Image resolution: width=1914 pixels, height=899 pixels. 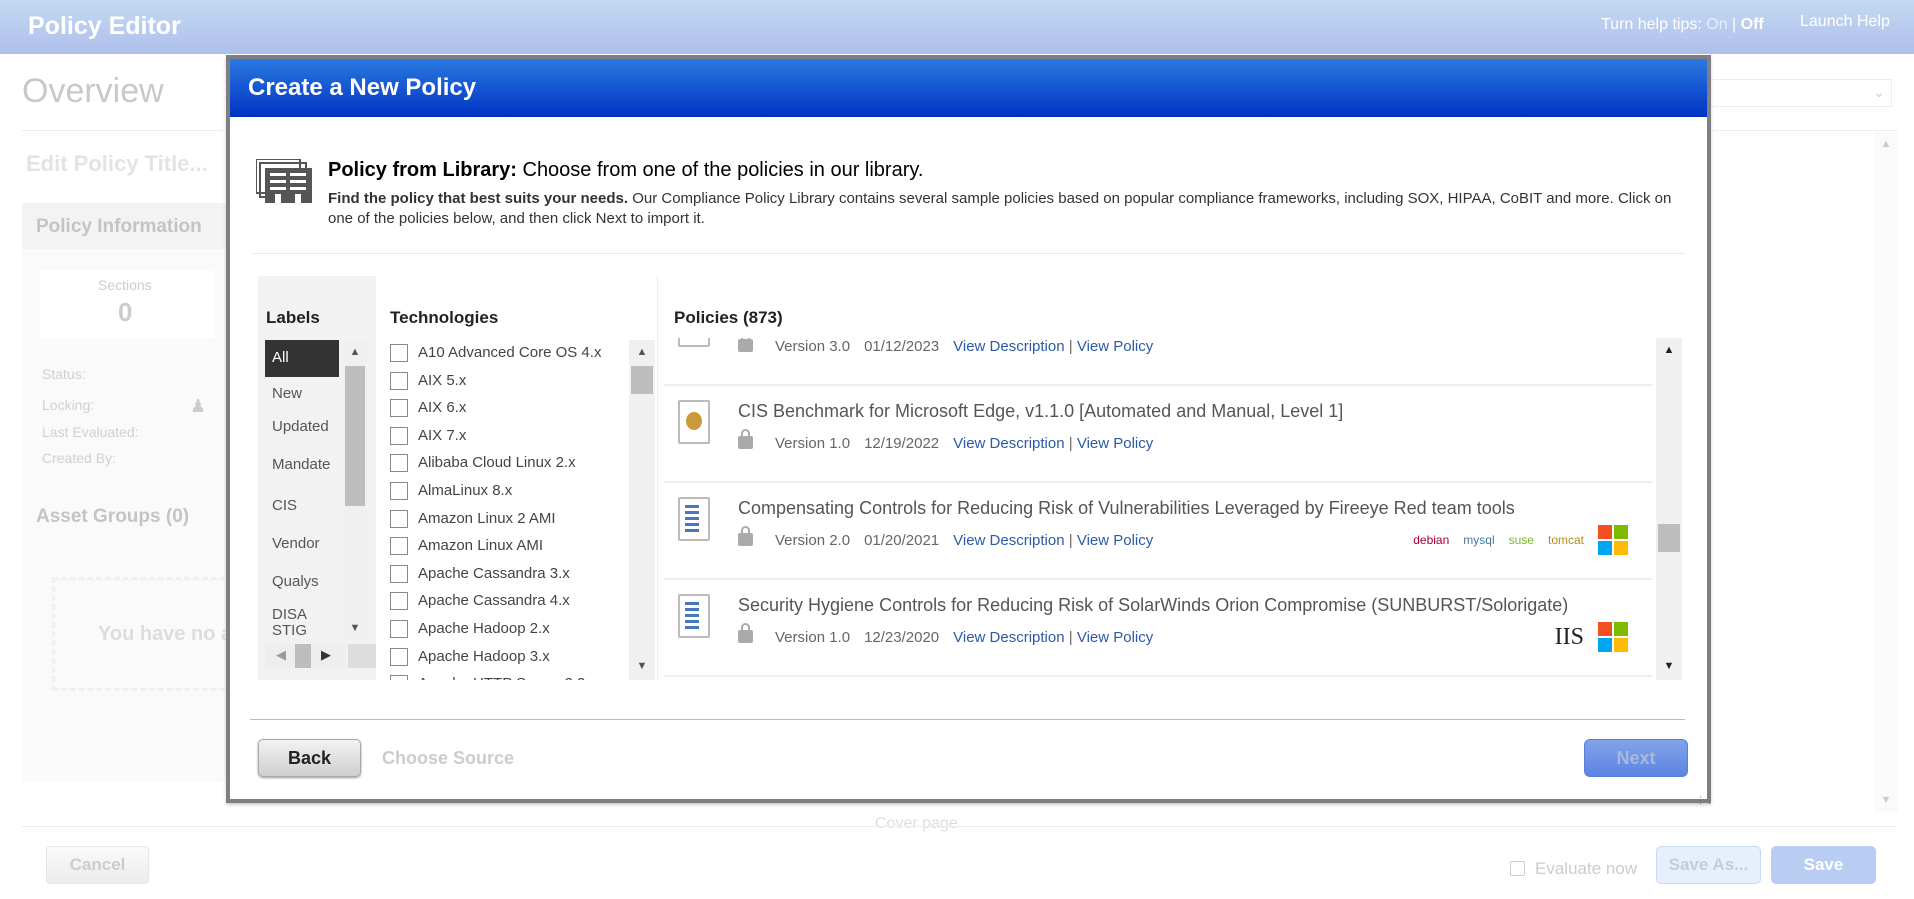 I want to click on technologies-scrollbar: ▲ ▼, so click(x=642, y=510).